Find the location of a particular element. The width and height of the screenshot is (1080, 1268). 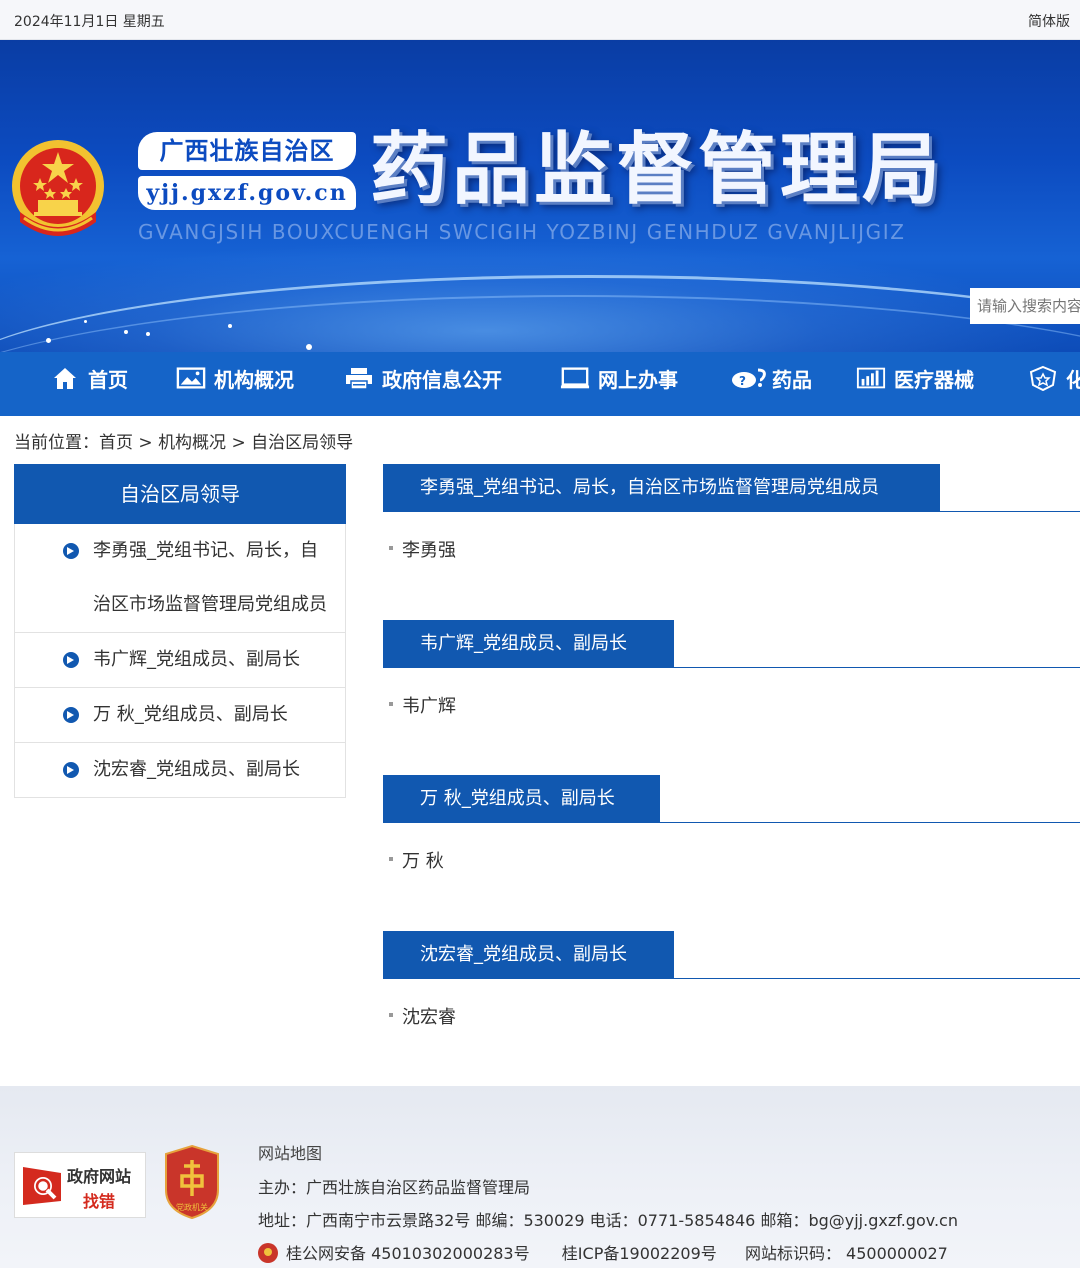

party-badge-text: 党政机关 is located at coordinates (192, 1207).